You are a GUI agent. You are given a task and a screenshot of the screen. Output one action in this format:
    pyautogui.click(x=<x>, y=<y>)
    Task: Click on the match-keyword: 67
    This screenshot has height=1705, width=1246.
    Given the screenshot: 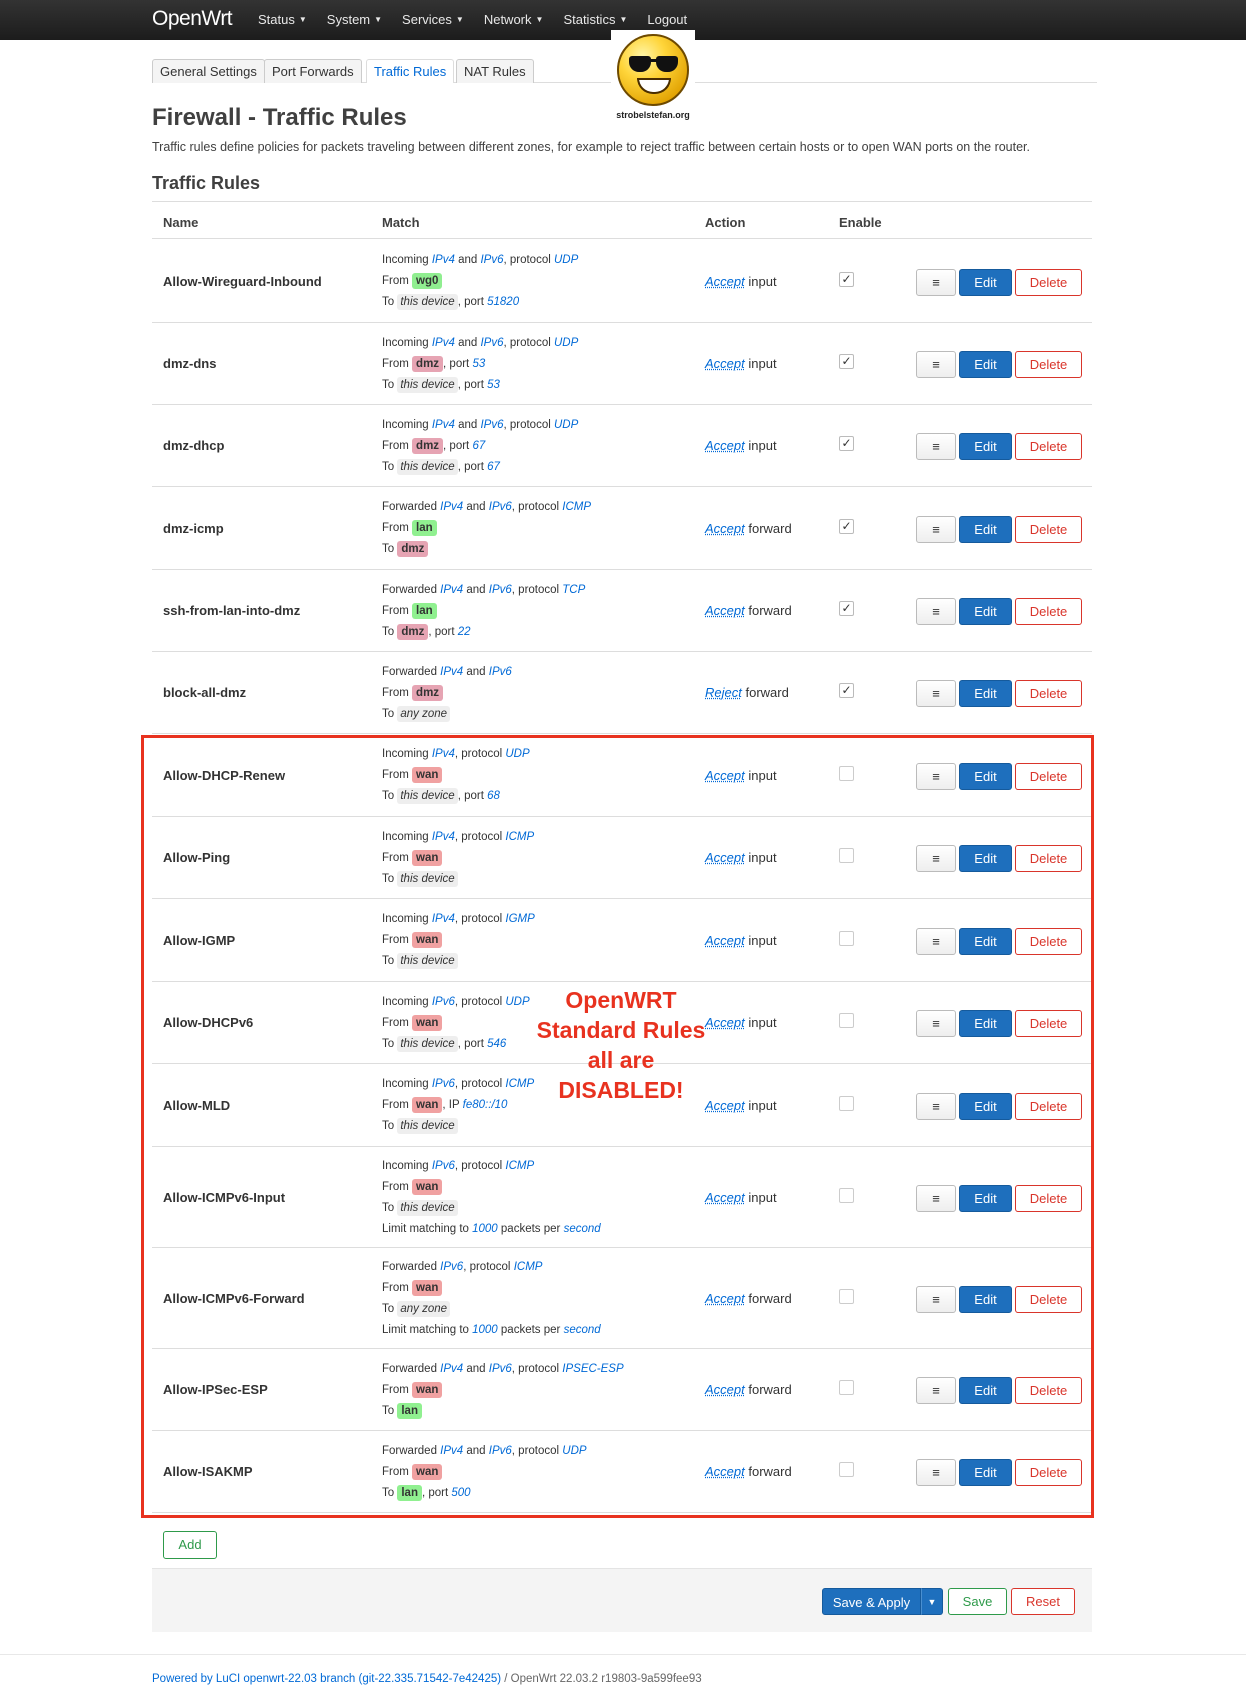 What is the action you would take?
    pyautogui.click(x=479, y=446)
    